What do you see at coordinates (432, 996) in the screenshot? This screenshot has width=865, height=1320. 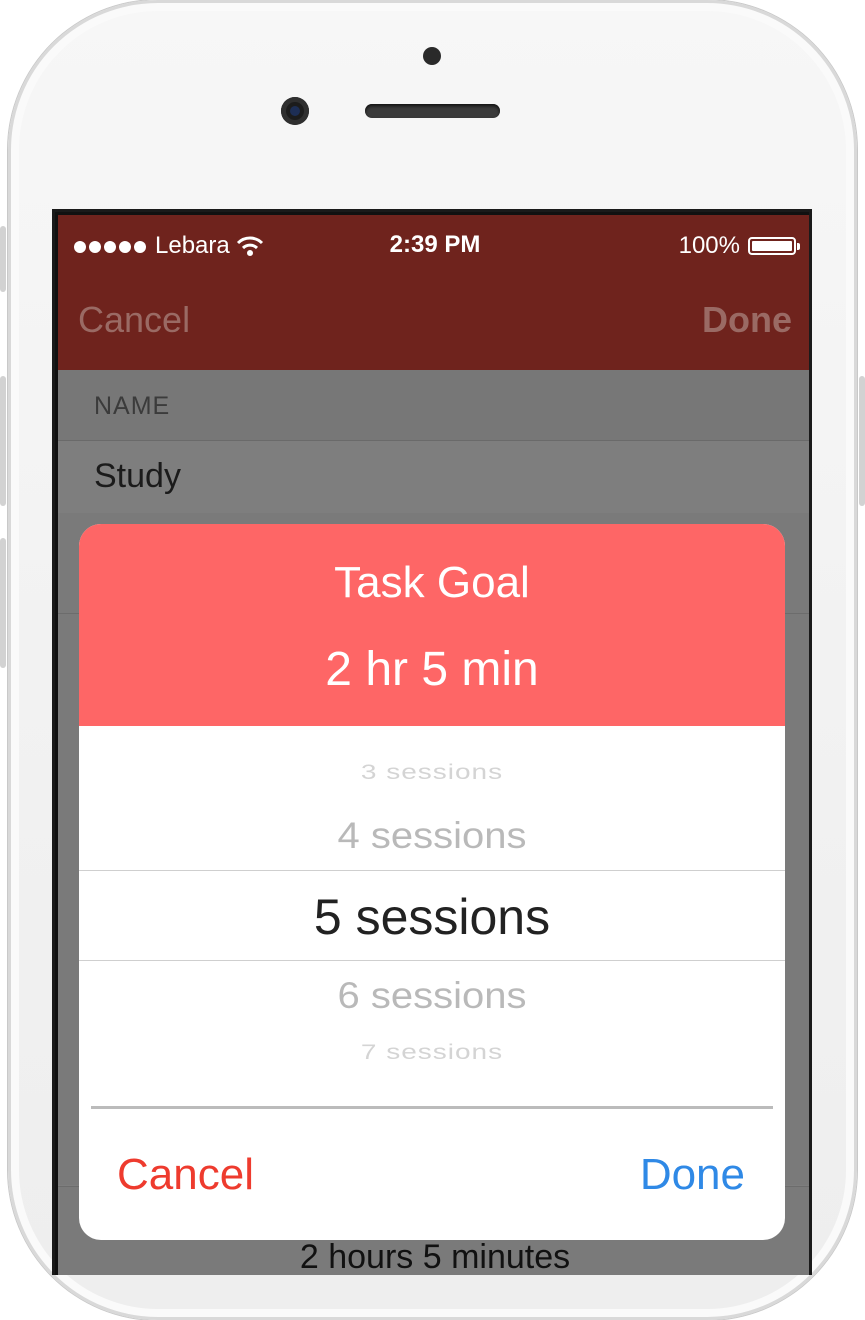 I see `picker-option: 6 sessions` at bounding box center [432, 996].